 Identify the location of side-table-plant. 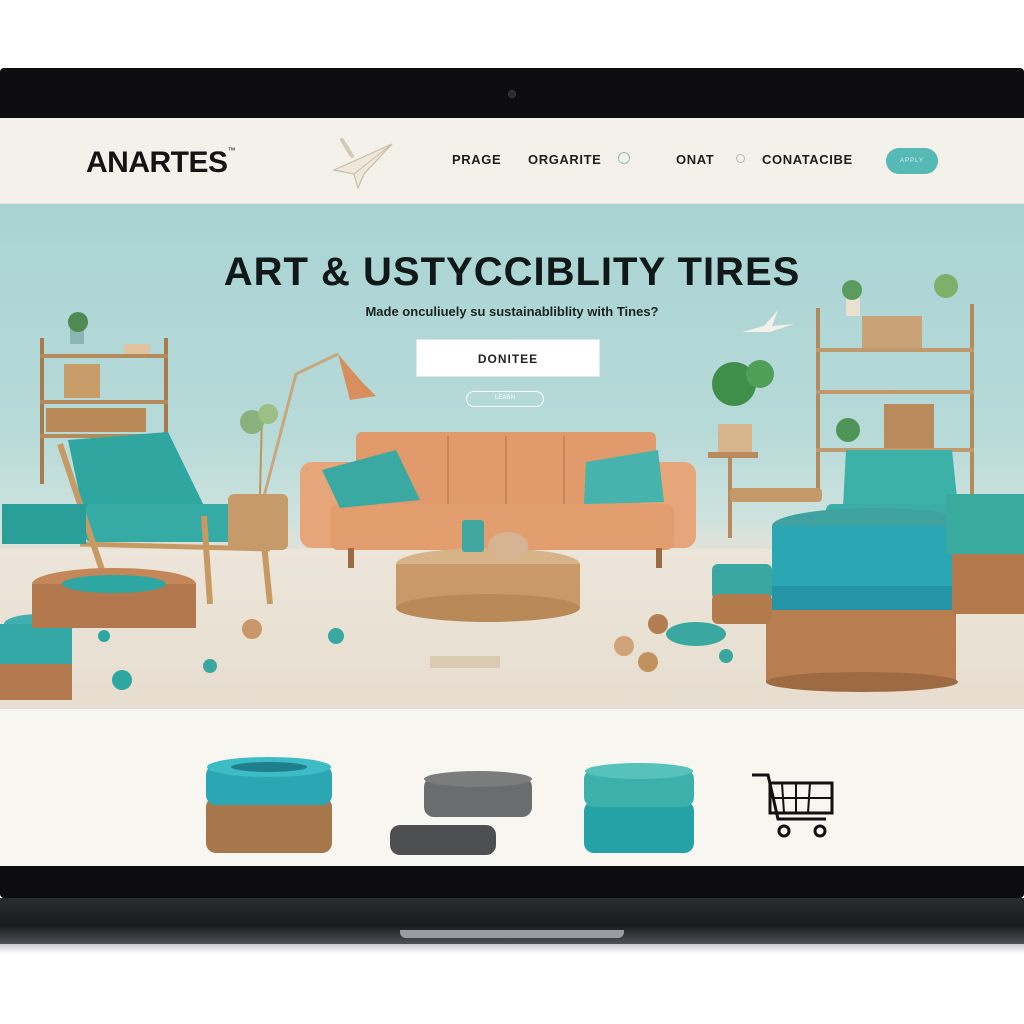
(258, 477).